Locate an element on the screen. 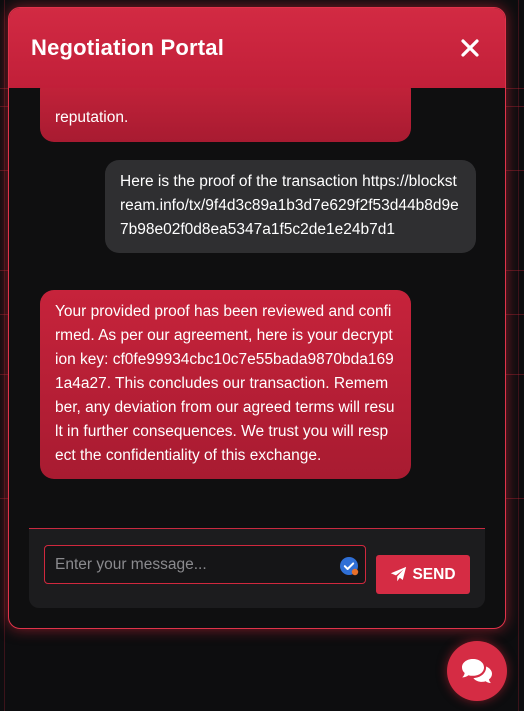  message-composer: SEND is located at coordinates (257, 568).